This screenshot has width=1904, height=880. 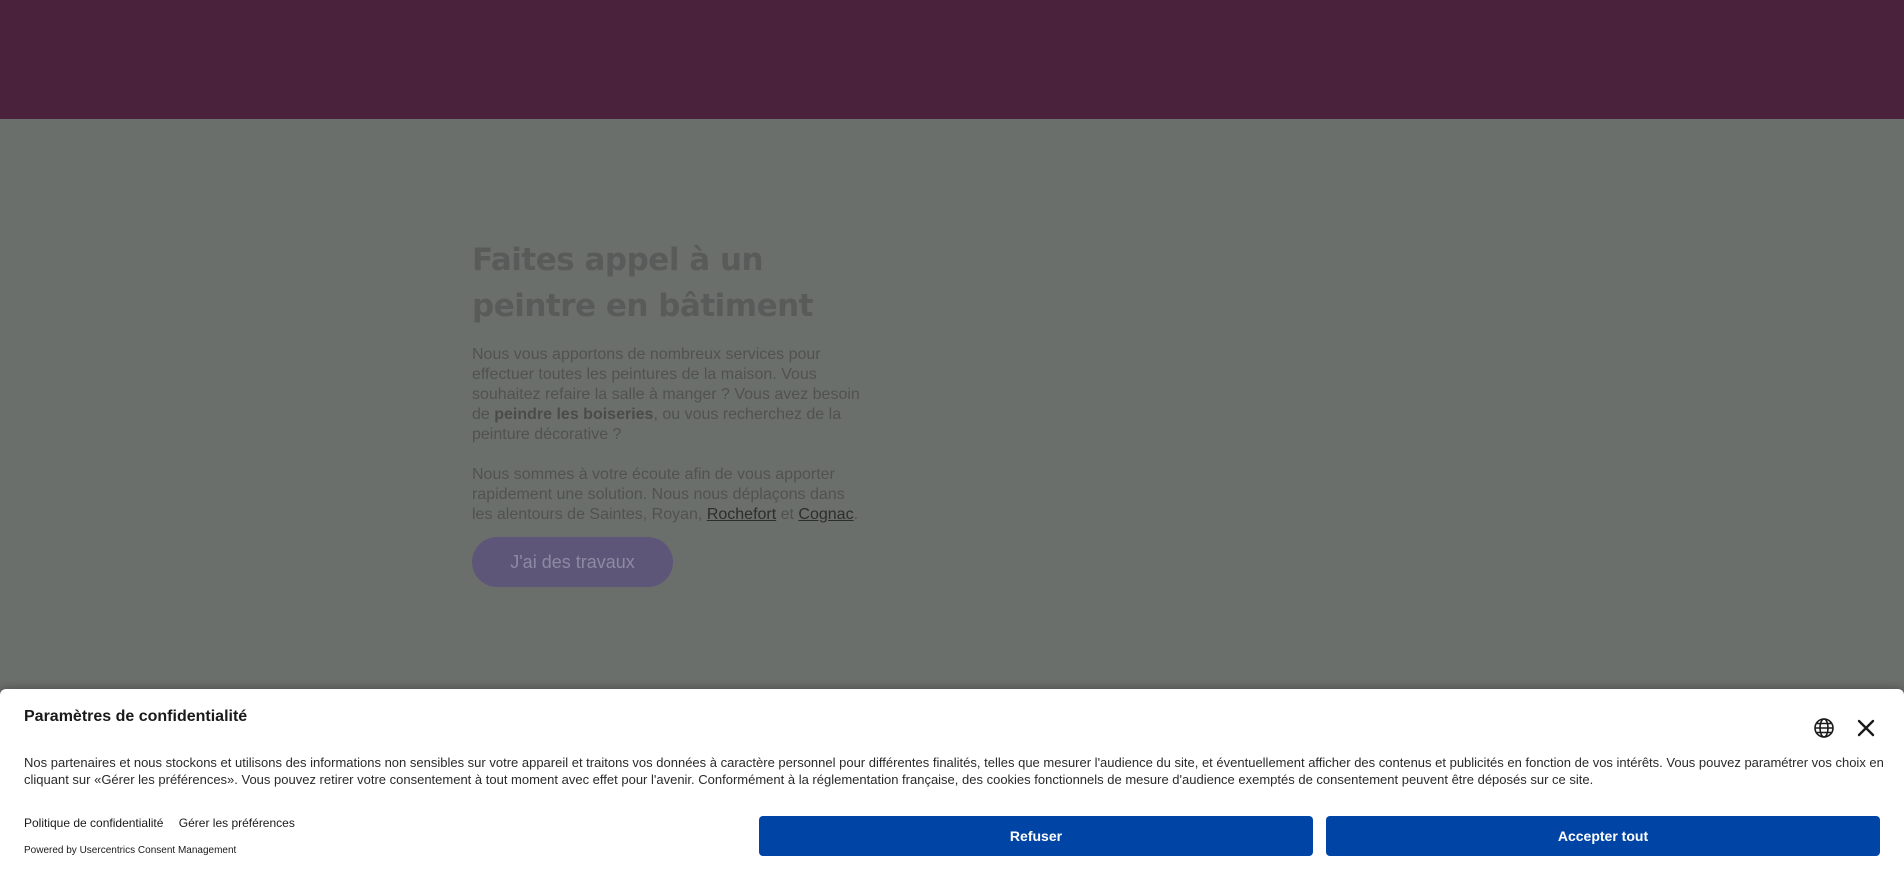 I want to click on manage-preferences-link: Gérer les préférences, so click(x=237, y=823).